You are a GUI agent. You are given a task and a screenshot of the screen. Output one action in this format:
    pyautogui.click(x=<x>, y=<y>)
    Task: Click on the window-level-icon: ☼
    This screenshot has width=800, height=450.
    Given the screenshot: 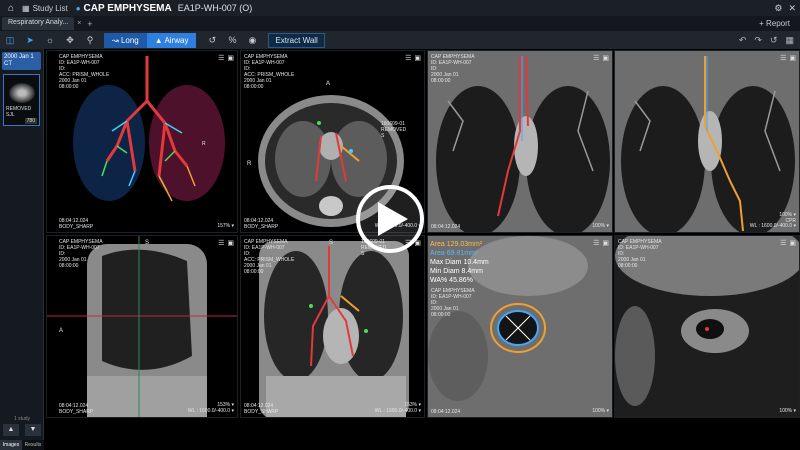 What is the action you would take?
    pyautogui.click(x=50, y=40)
    